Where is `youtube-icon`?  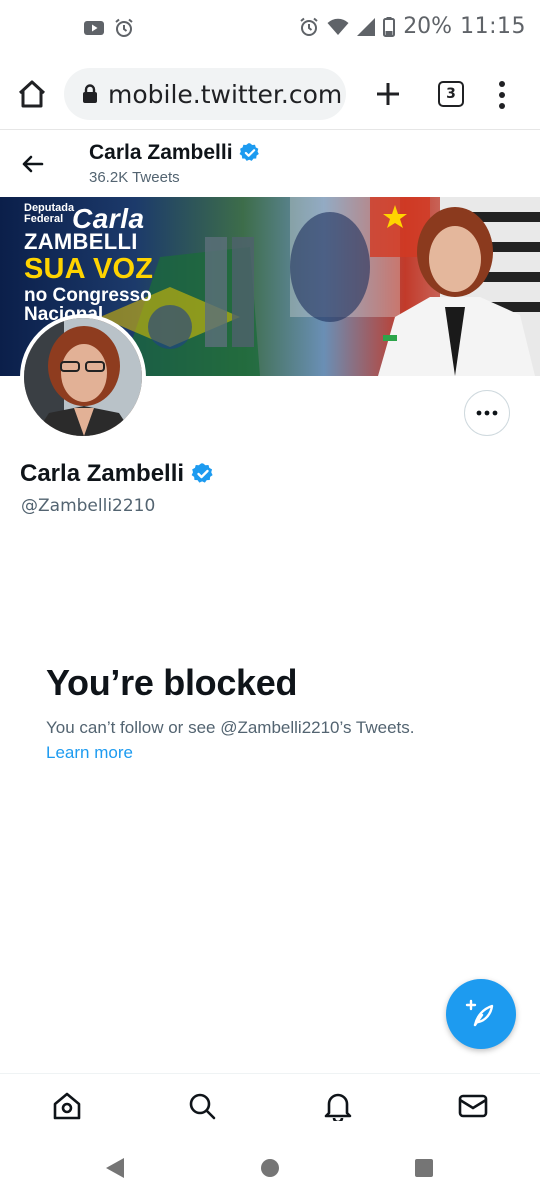
youtube-icon is located at coordinates (94, 28).